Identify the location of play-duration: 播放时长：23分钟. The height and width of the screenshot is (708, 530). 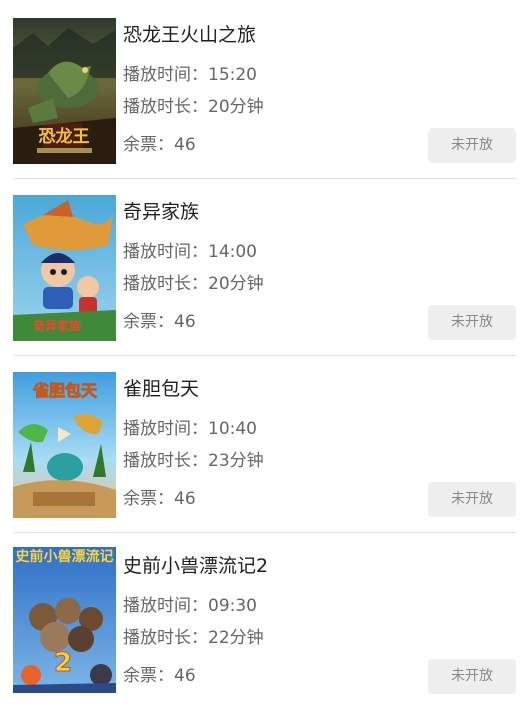
(193, 461).